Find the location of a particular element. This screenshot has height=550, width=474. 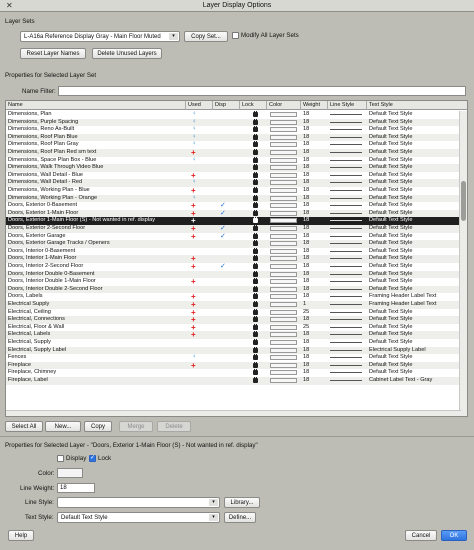

table-row: Dimensions, Plan ♀ 18 Default Text Style is located at coordinates (233, 115).